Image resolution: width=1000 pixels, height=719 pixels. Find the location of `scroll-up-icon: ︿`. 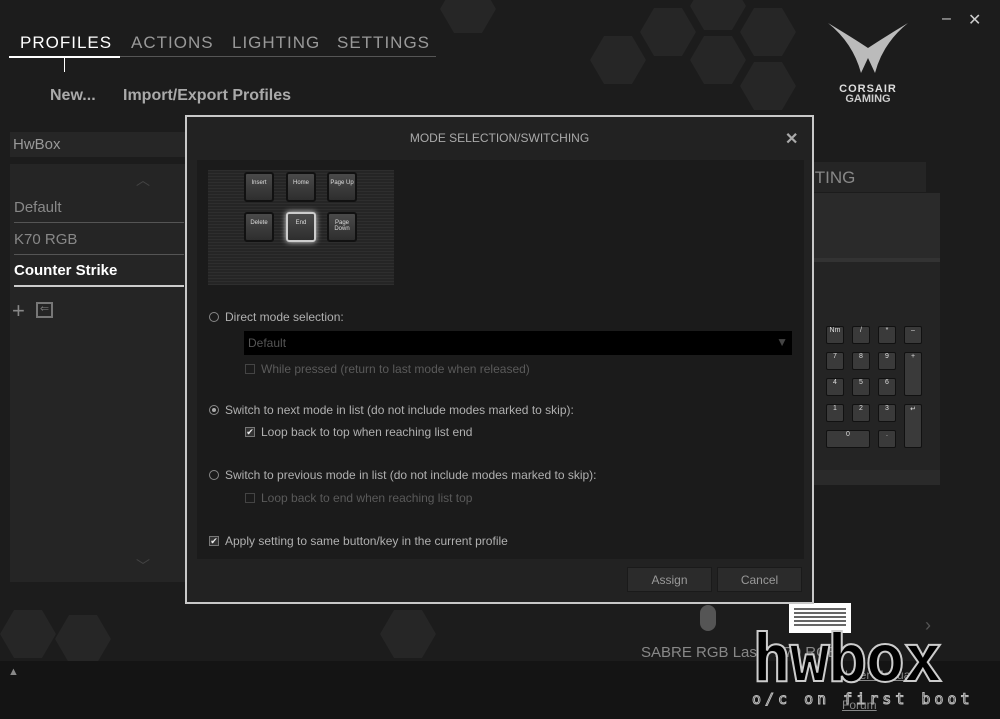

scroll-up-icon: ︿ is located at coordinates (143, 180).